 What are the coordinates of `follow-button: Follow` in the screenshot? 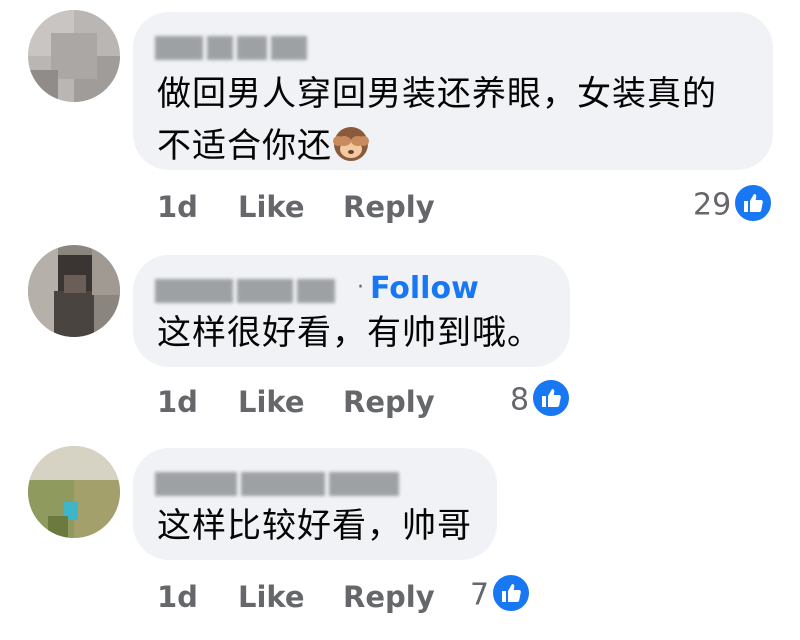 It's located at (424, 288).